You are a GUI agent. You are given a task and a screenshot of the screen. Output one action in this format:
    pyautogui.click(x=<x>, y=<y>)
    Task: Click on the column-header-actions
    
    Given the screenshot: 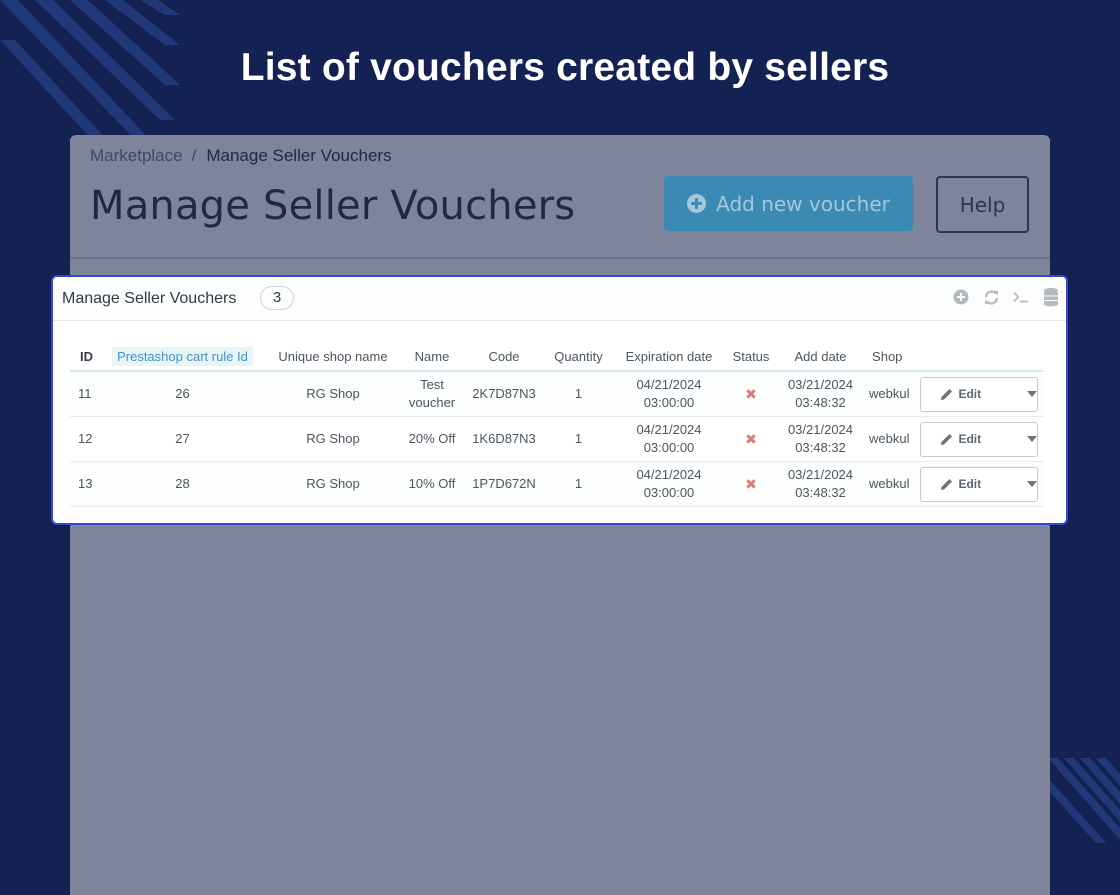 What is the action you would take?
    pyautogui.click(x=976, y=356)
    